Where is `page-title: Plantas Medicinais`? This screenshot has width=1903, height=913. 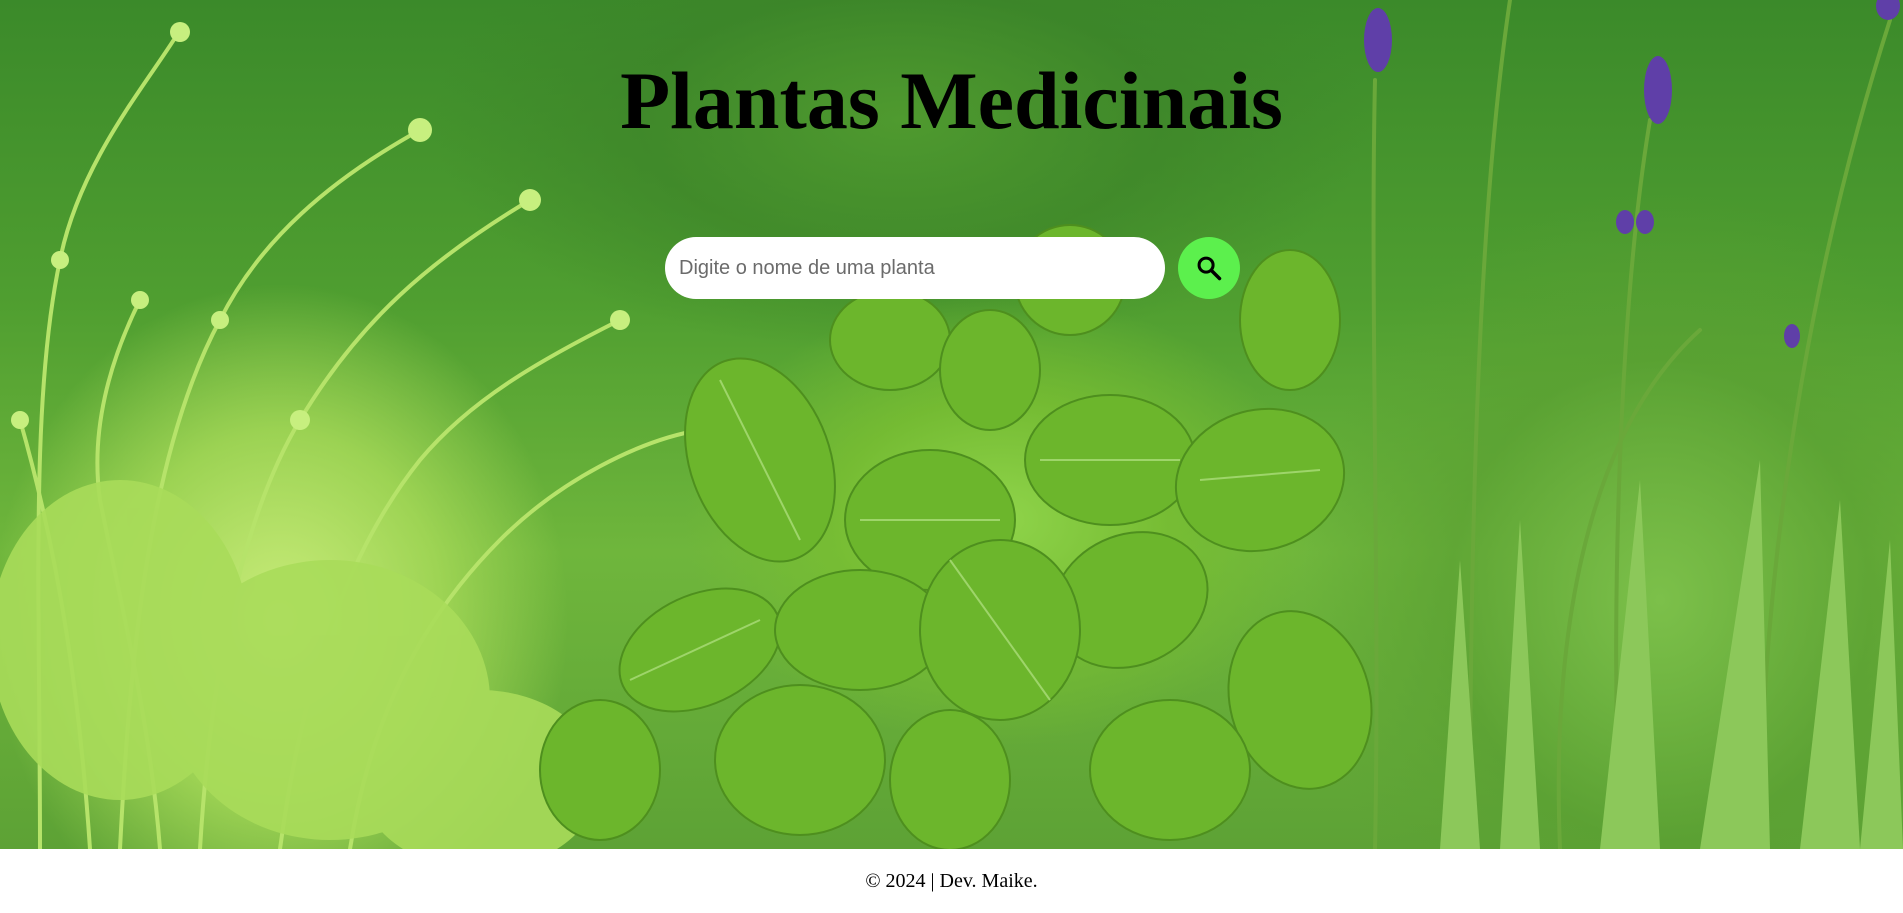
page-title: Plantas Medicinais is located at coordinates (951, 100).